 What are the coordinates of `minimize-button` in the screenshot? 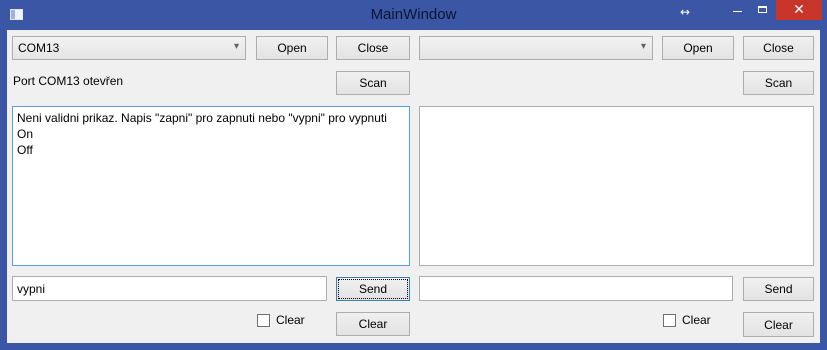 It's located at (738, 10).